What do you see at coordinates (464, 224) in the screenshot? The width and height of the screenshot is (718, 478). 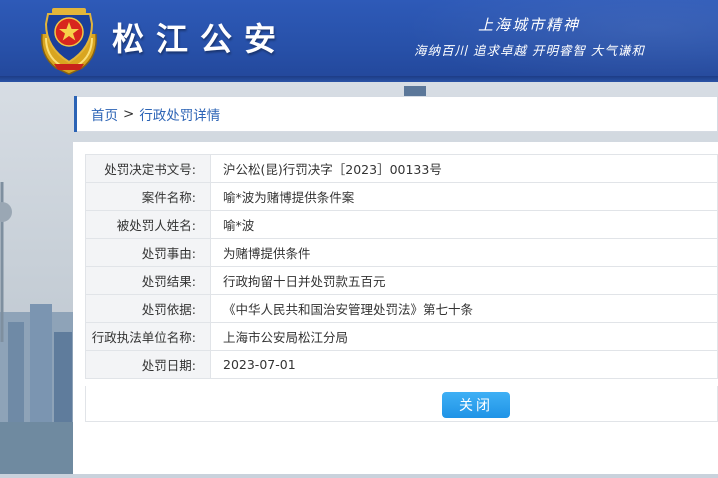 I see `row-value-person-name: 喻*波` at bounding box center [464, 224].